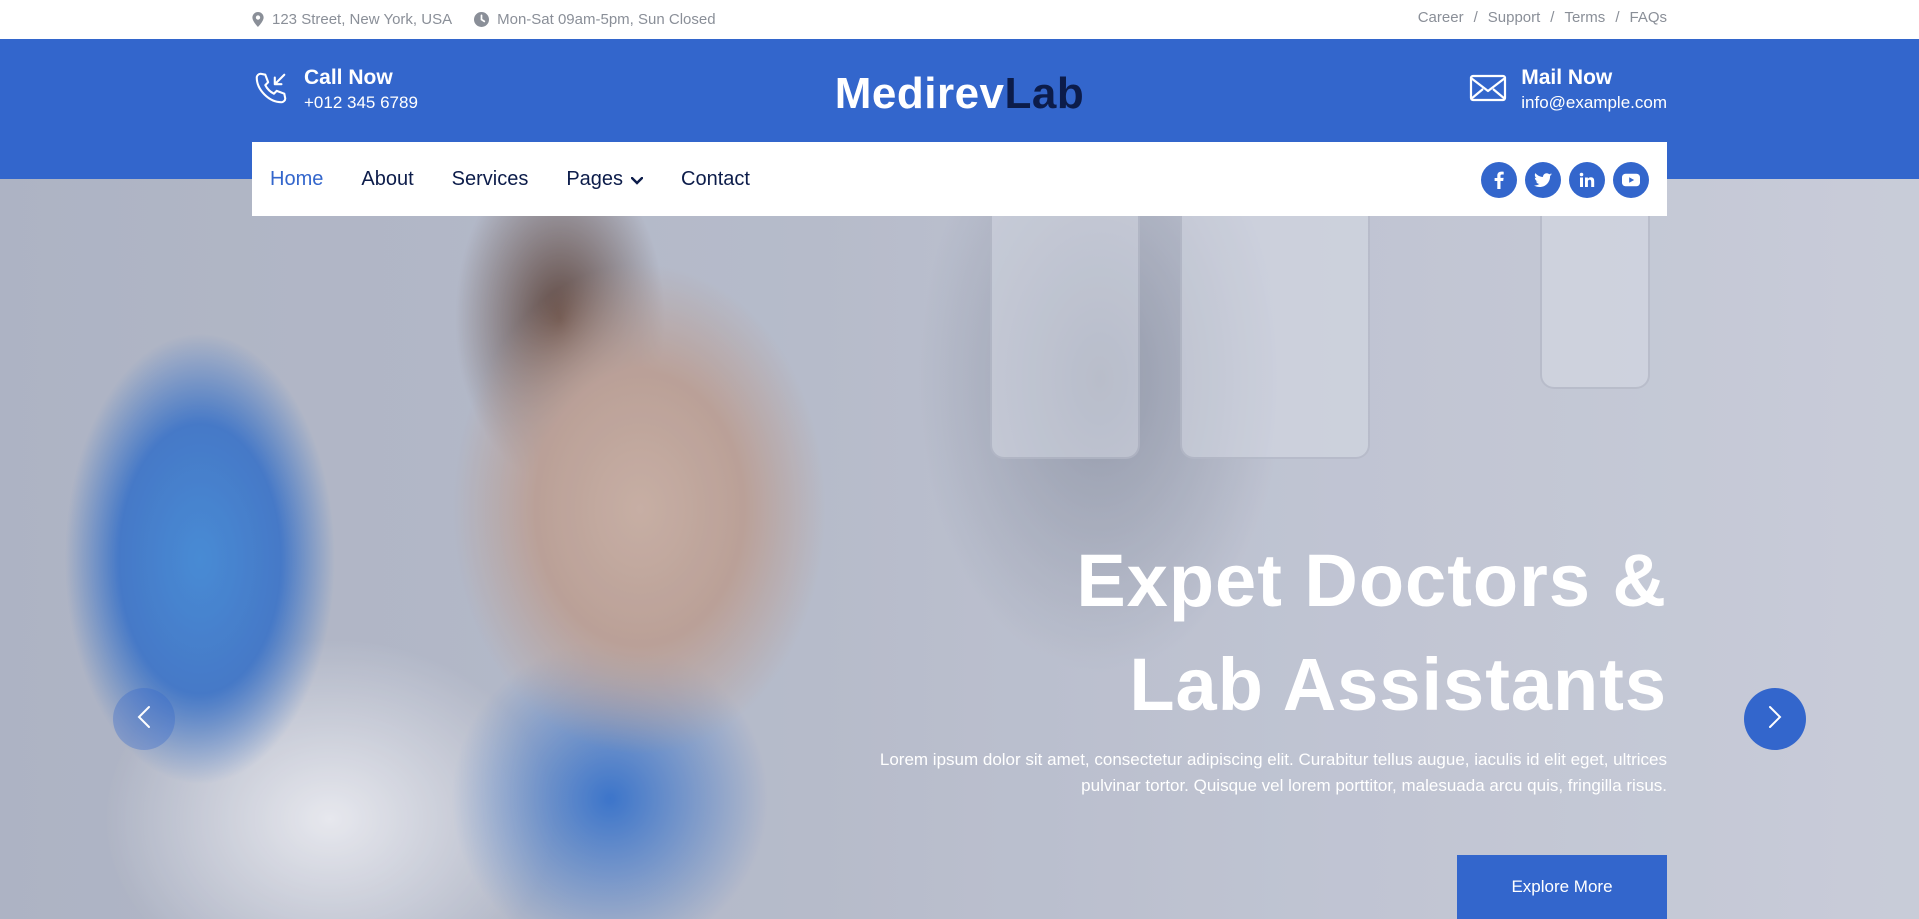 This screenshot has height=919, width=1919. I want to click on nav-pages-dropdown: Pages, so click(605, 179).